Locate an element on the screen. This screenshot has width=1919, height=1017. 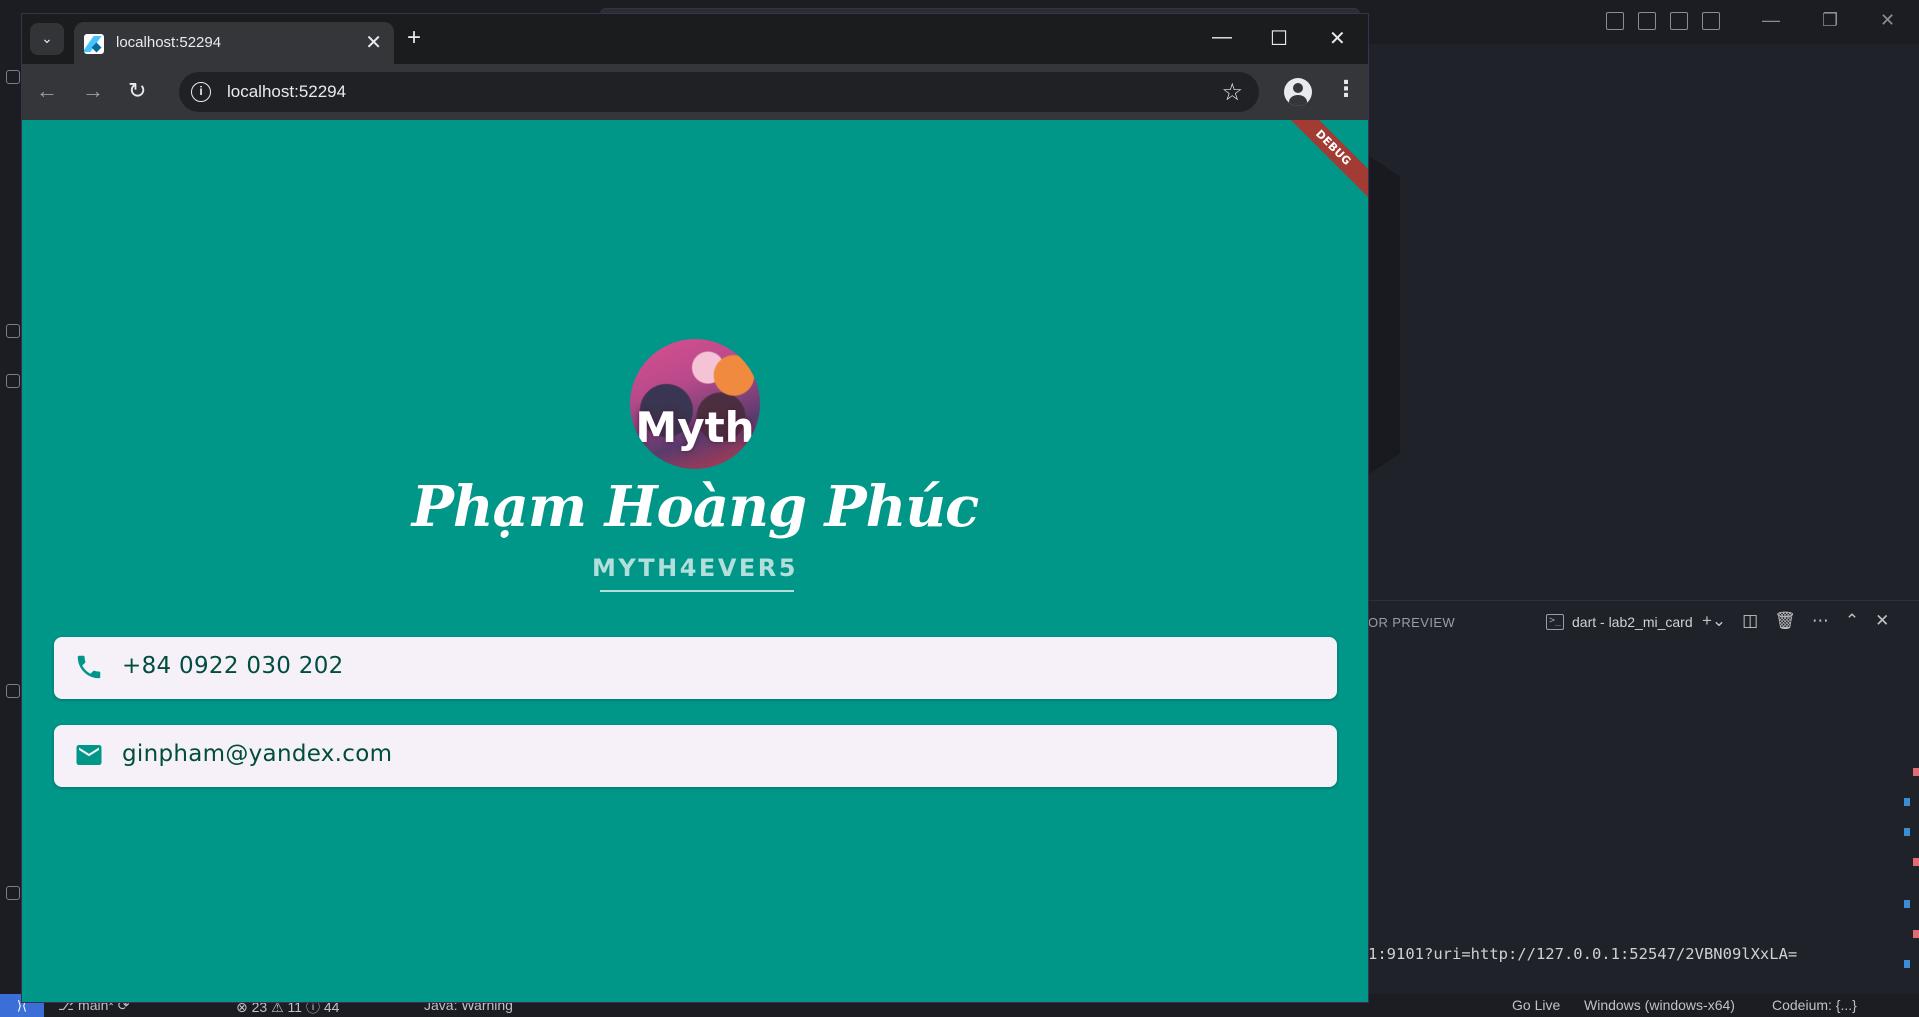
customize-layout-icon is located at coordinates (1615, 21).